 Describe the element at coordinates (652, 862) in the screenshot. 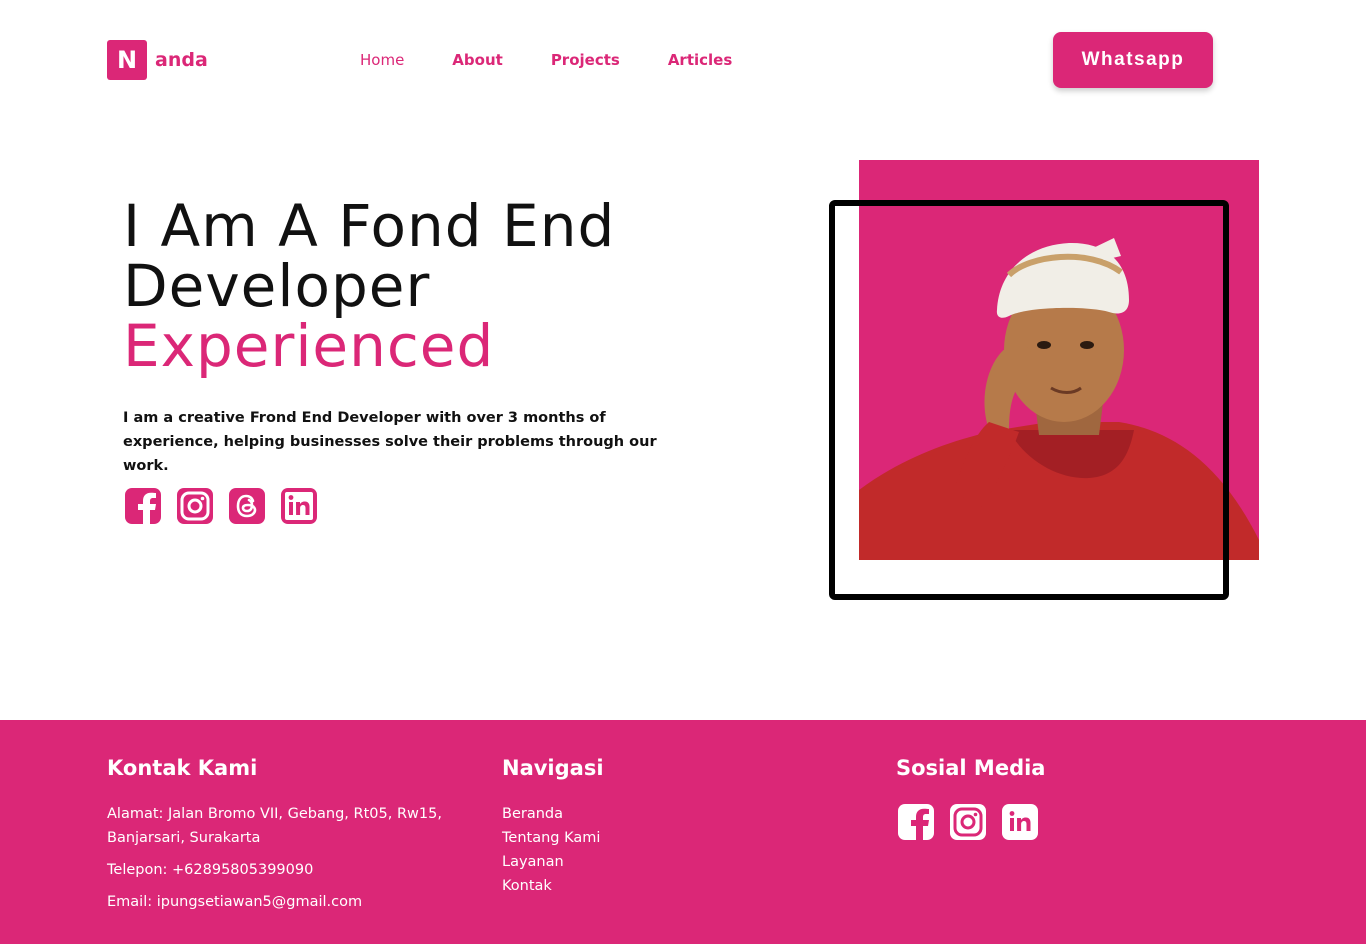

I see `footer-link-layanan: Layanan` at that location.